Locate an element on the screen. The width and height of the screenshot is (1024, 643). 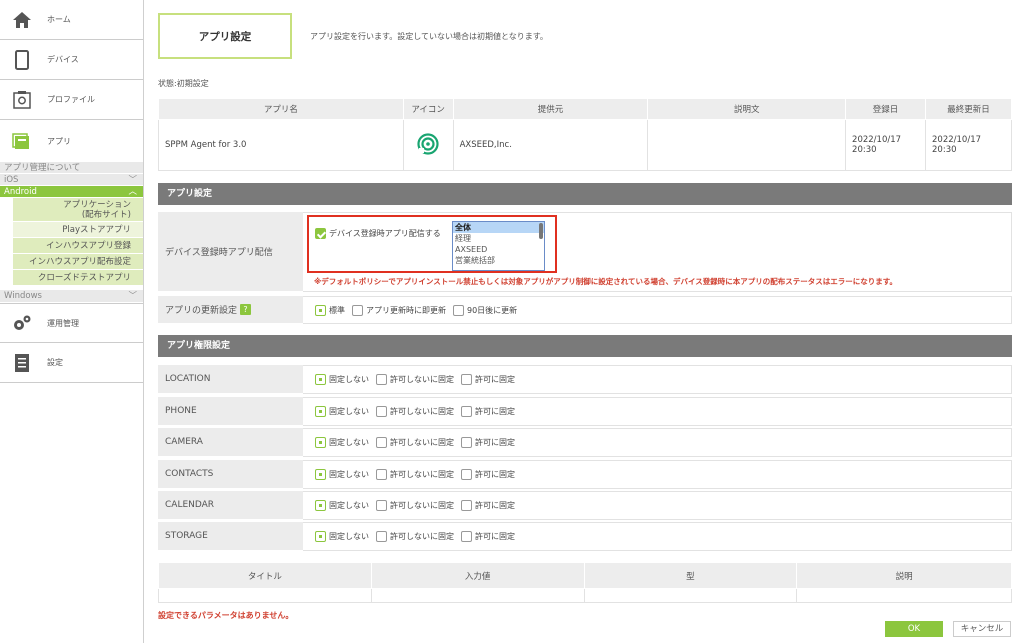
updated-time: 20:30 is located at coordinates (944, 150).